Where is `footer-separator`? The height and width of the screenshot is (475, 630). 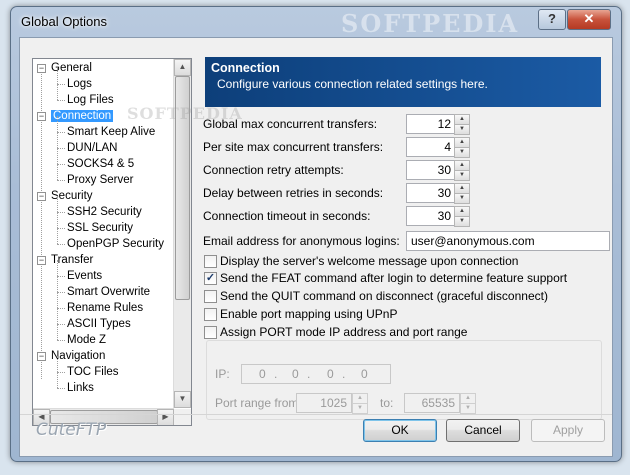 footer-separator is located at coordinates (316, 414).